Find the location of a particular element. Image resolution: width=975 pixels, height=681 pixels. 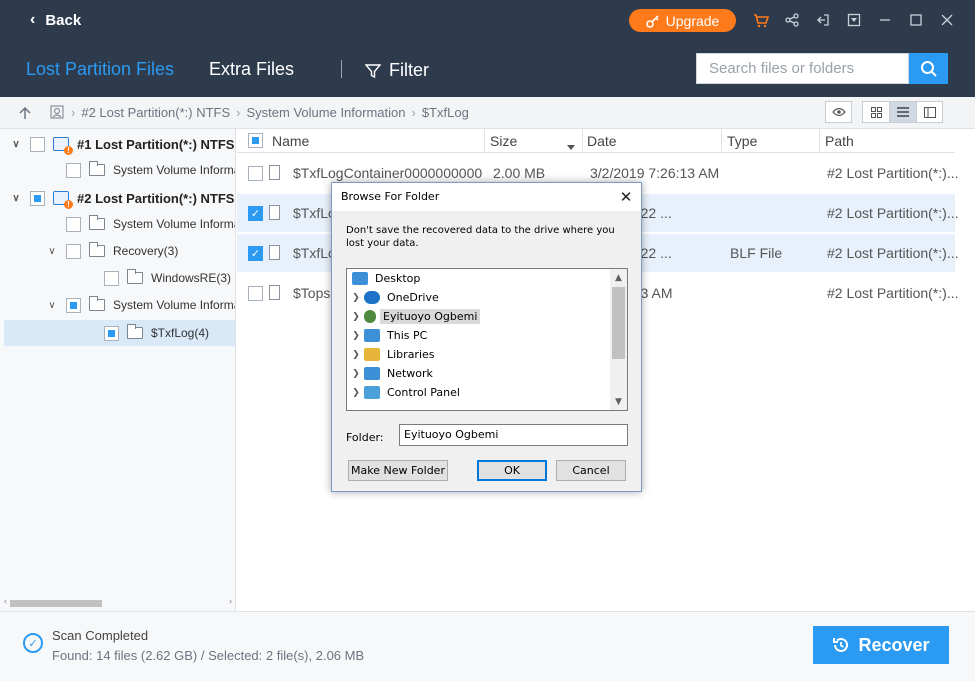

preview-button is located at coordinates (838, 112).